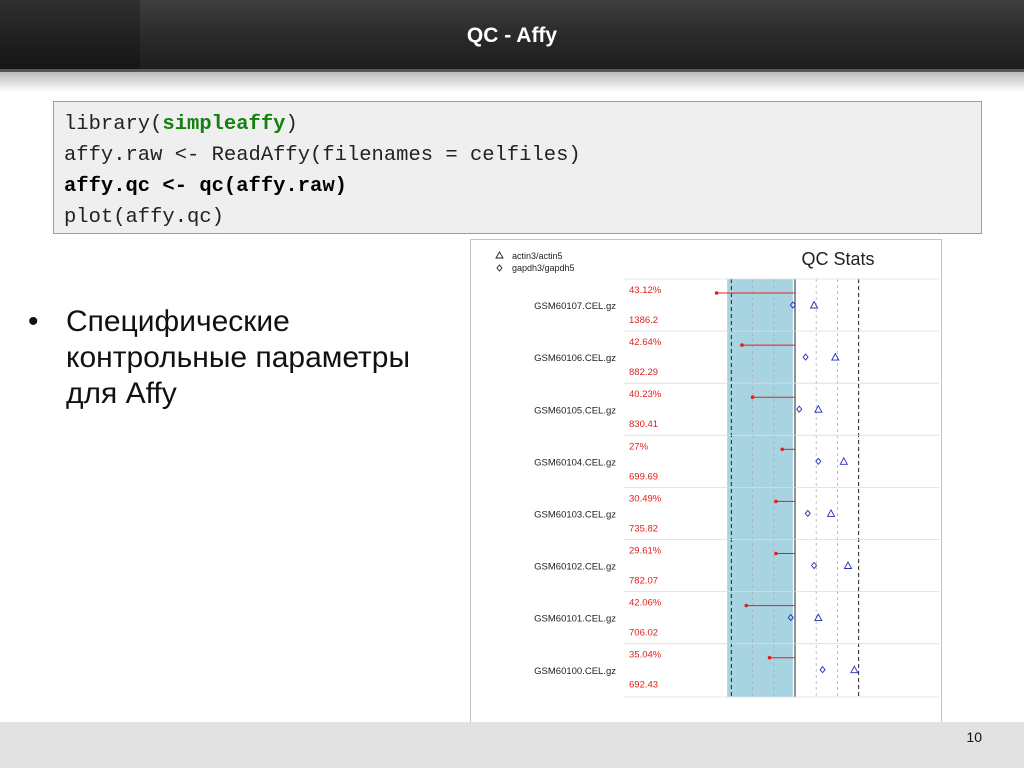 This screenshot has width=1024, height=768. Describe the element at coordinates (643, 685) in the screenshot. I see `background-label: 692.43` at that location.